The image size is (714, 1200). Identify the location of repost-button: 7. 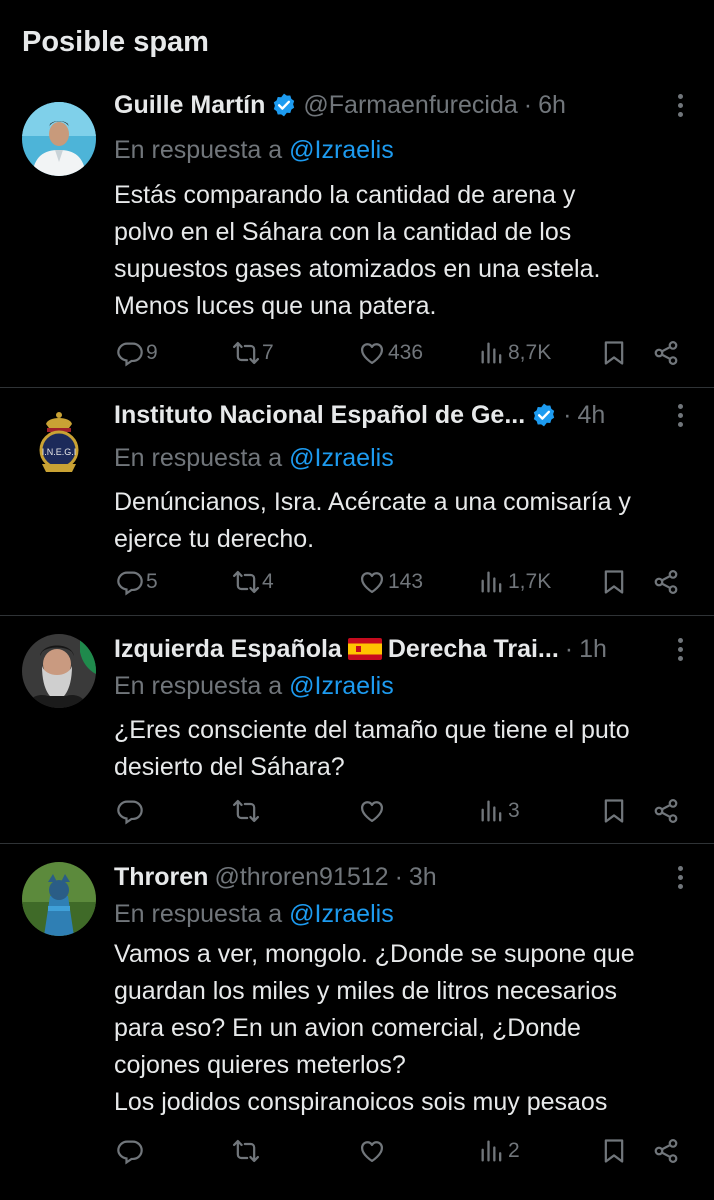
(253, 353).